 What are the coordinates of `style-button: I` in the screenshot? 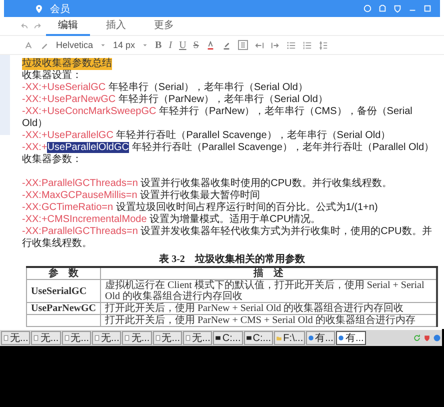 It's located at (170, 45).